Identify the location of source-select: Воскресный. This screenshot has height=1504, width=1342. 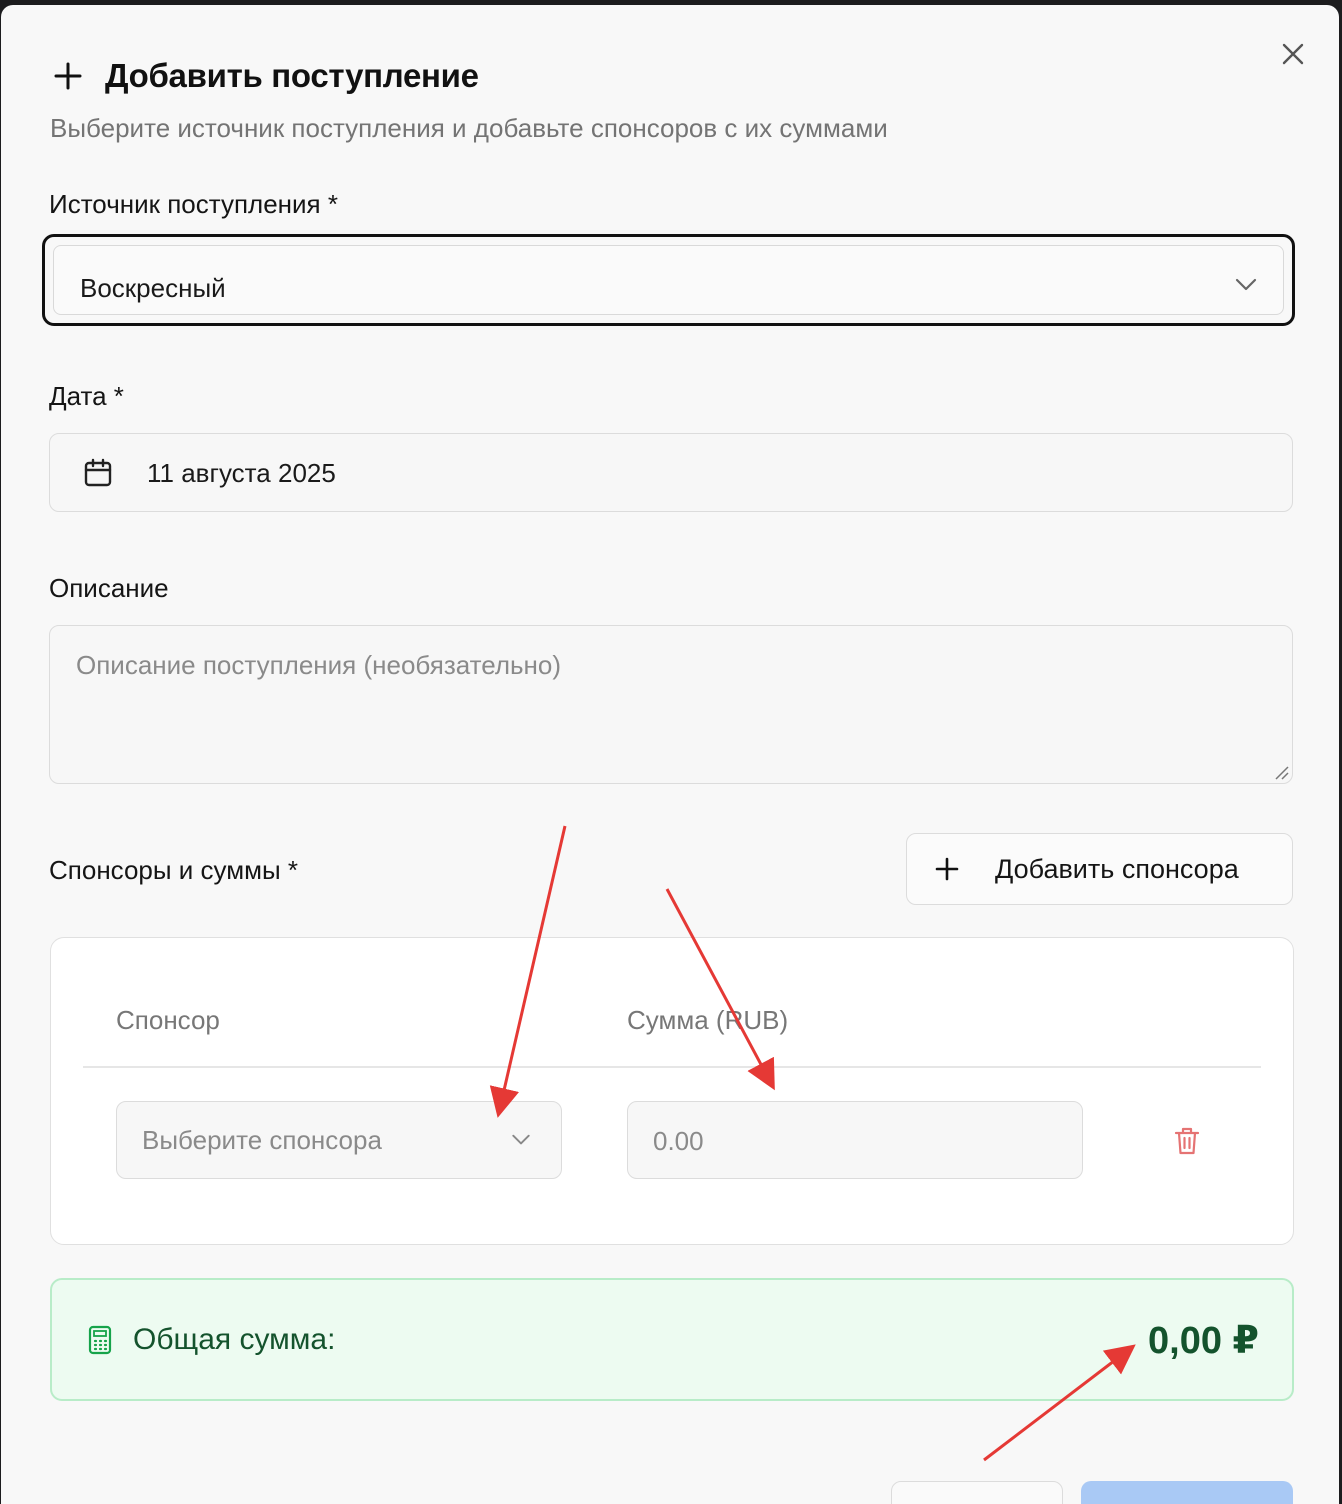
(668, 280).